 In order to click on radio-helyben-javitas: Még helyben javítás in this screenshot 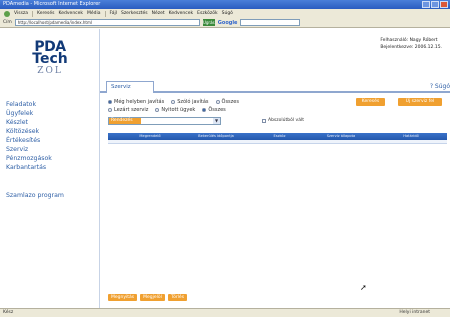, I will do `click(136, 102)`.